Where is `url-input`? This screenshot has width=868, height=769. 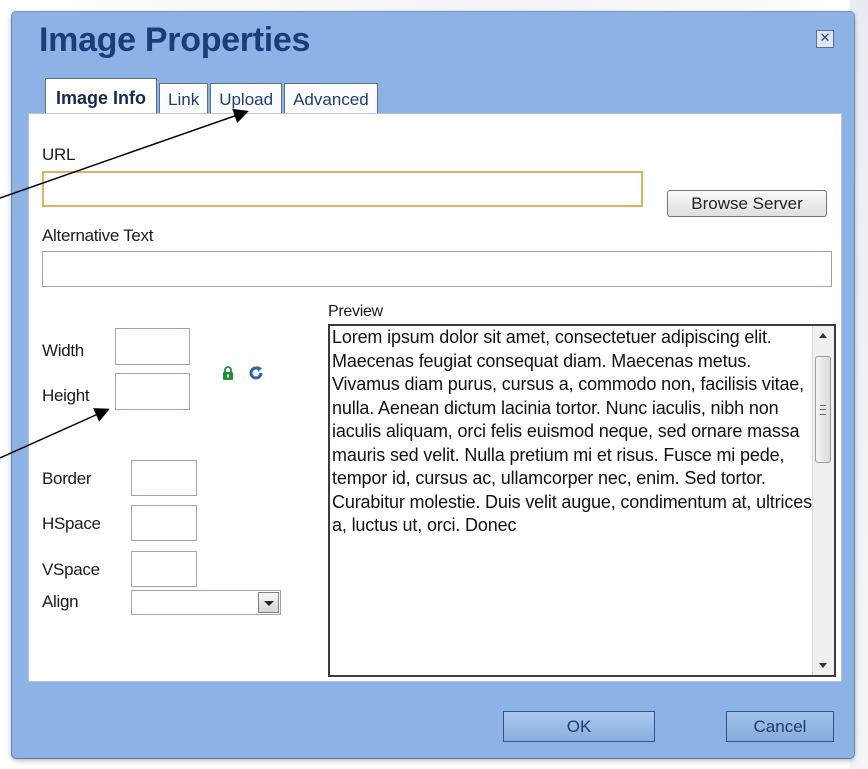
url-input is located at coordinates (342, 189).